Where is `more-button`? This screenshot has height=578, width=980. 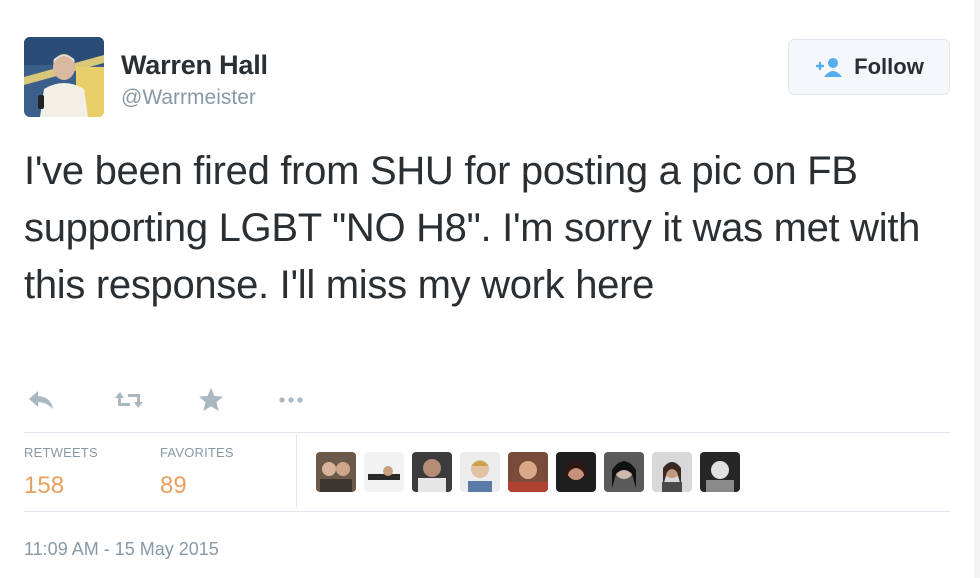
more-button is located at coordinates (291, 400).